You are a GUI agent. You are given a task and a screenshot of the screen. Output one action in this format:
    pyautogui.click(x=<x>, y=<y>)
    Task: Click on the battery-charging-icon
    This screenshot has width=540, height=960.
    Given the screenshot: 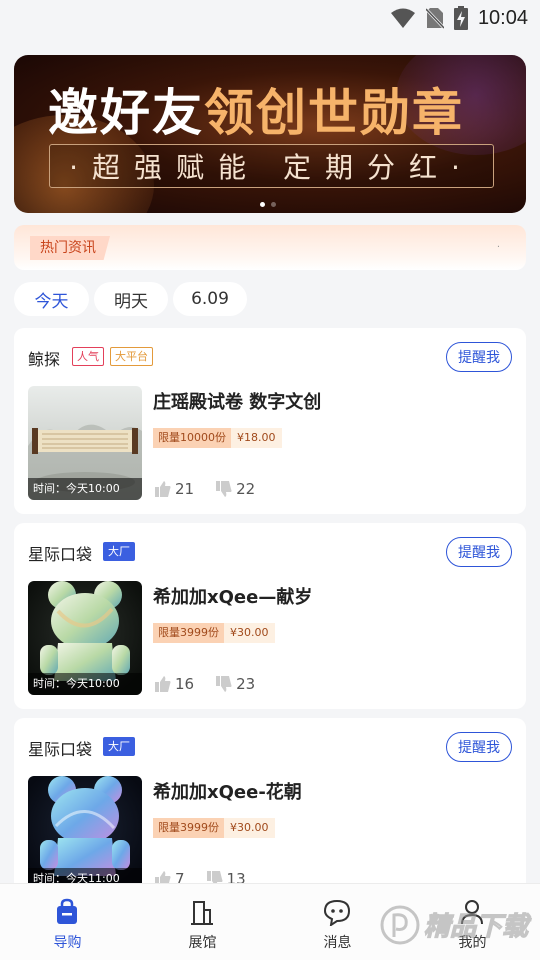 What is the action you would take?
    pyautogui.click(x=460, y=18)
    